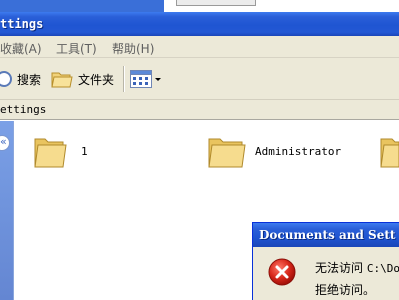  I want to click on dialog-title-bar: Documents and Sett, so click(326, 235).